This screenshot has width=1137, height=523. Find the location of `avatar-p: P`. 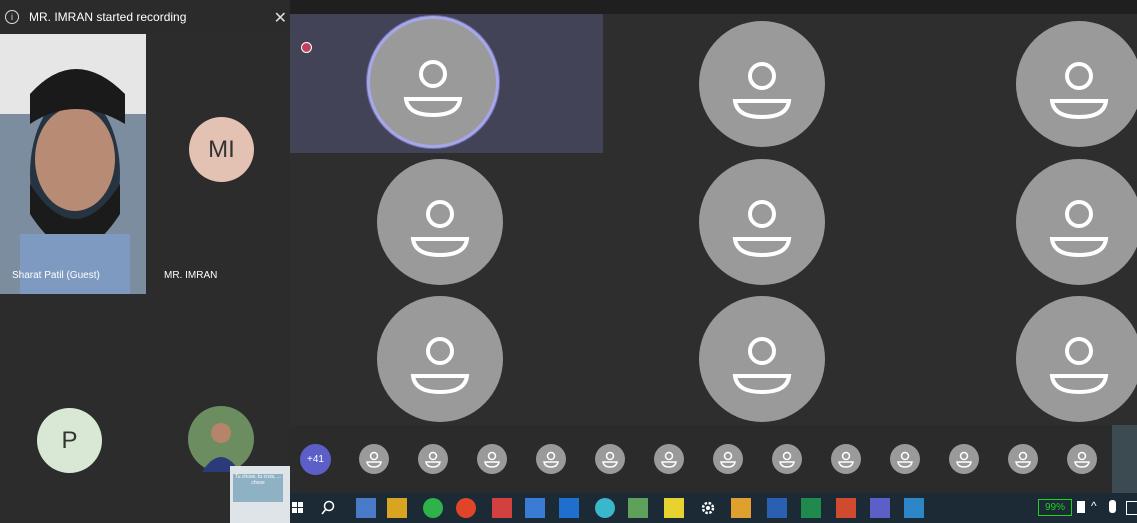

avatar-p: P is located at coordinates (69, 440).